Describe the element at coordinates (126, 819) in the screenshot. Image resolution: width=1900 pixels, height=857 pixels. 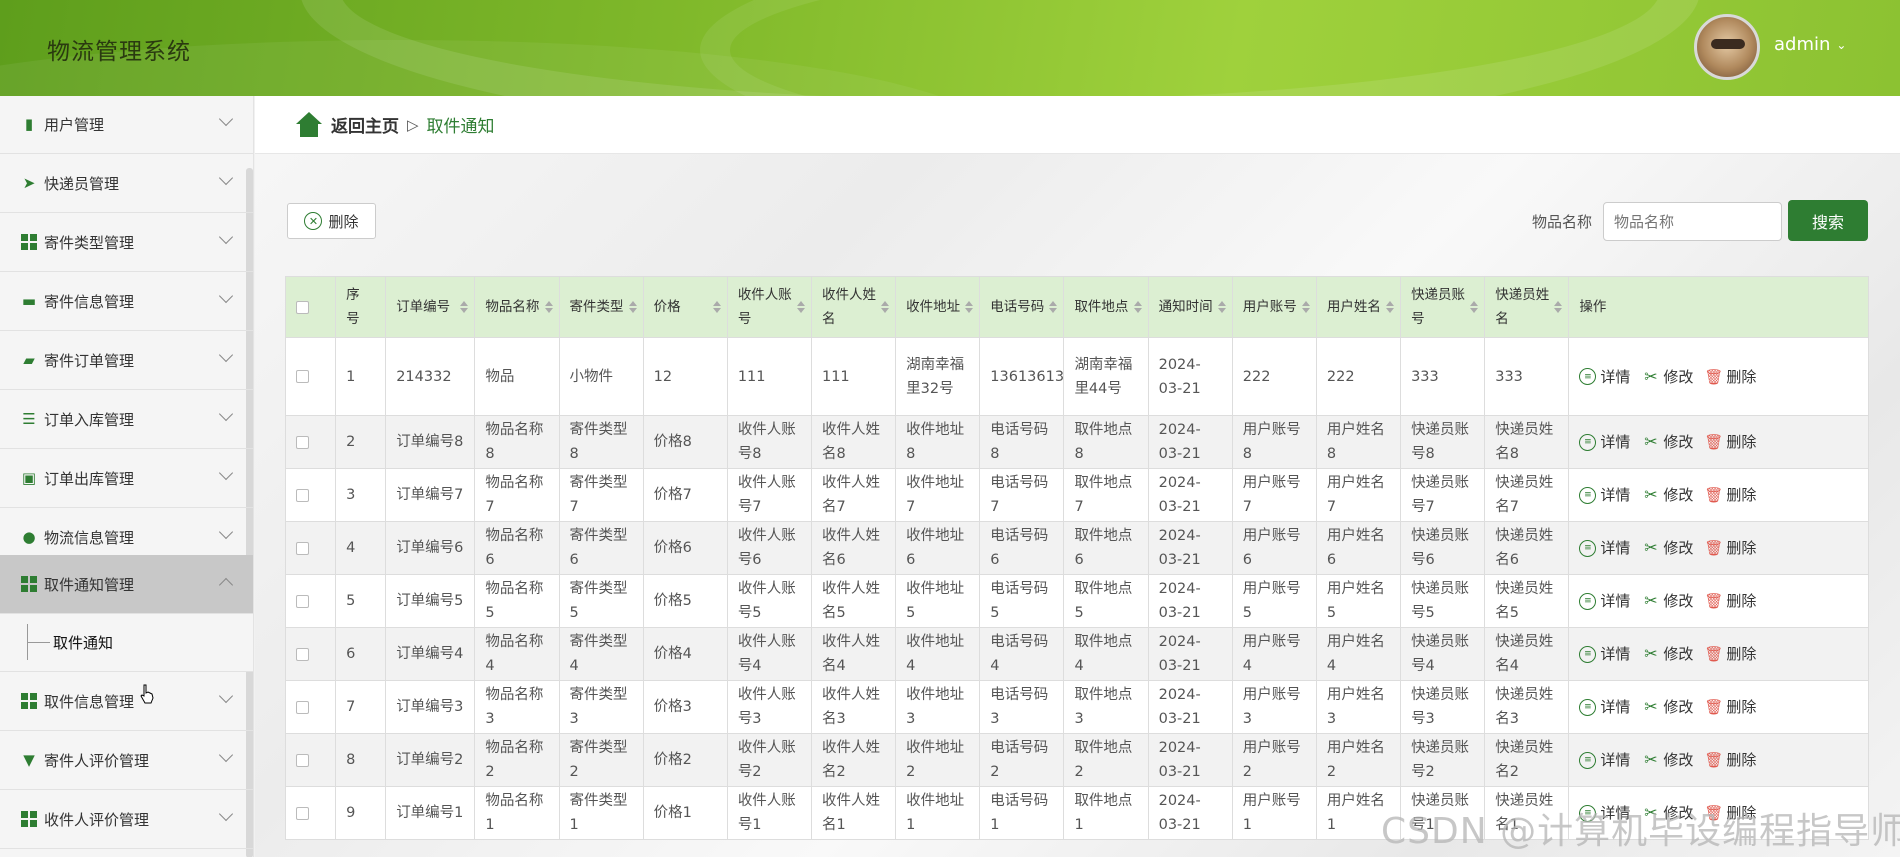
I see `sidebar-item-12: 收件人评价管理` at that location.